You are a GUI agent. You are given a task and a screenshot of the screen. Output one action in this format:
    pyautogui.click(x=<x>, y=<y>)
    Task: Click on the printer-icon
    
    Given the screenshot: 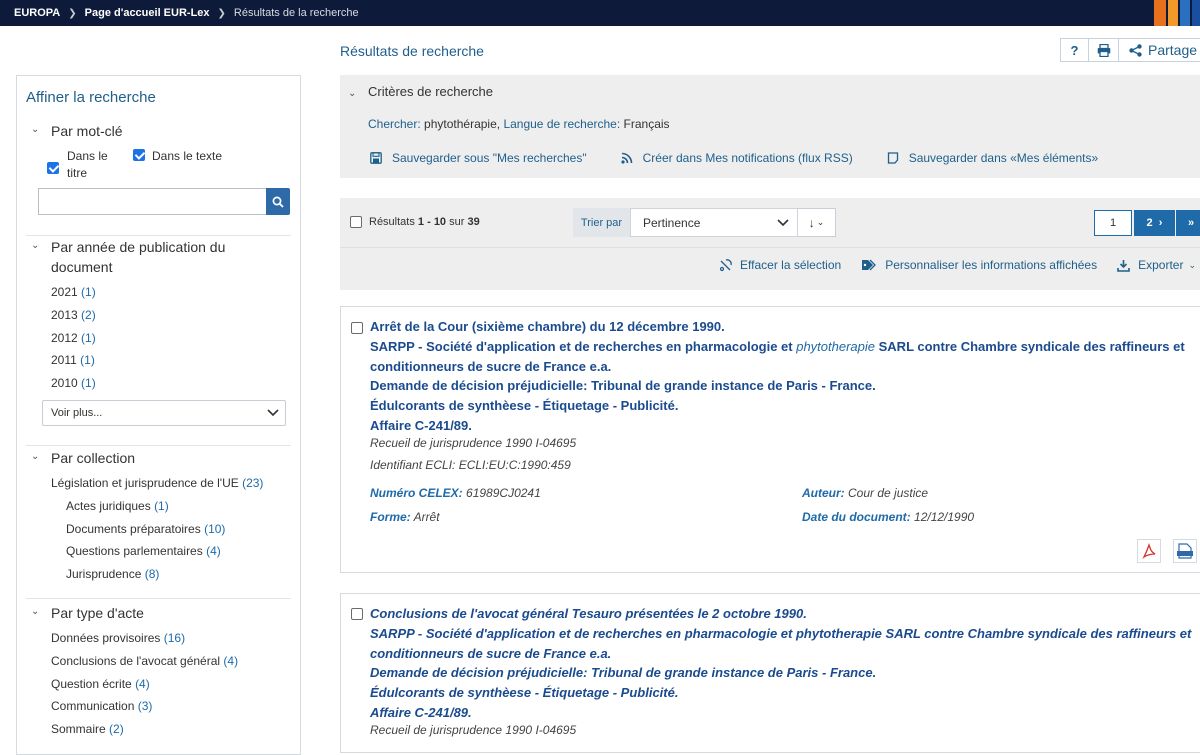 What is the action you would take?
    pyautogui.click(x=1103, y=50)
    